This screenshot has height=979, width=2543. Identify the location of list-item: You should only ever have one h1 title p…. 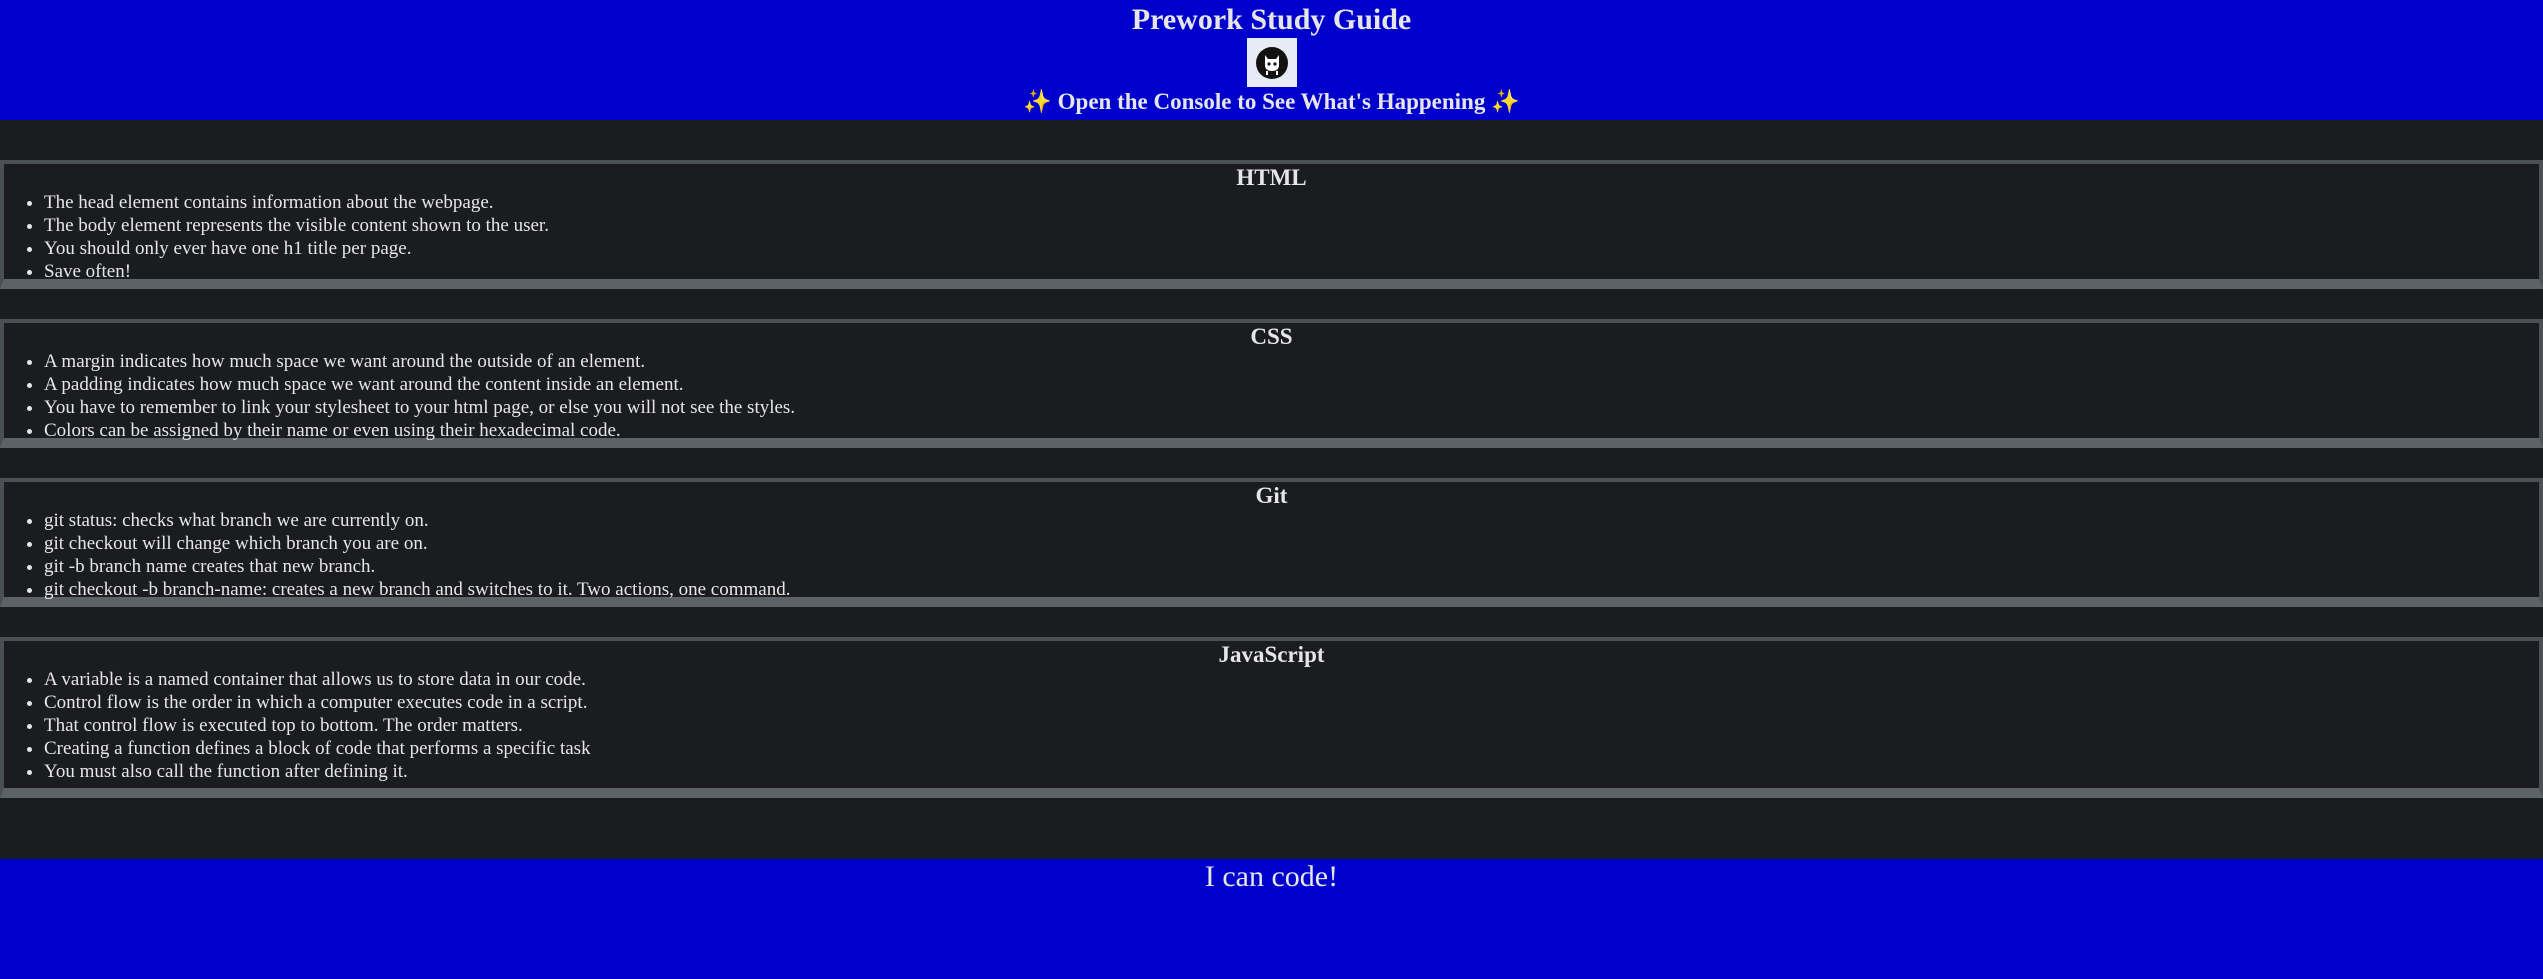
(1291, 248).